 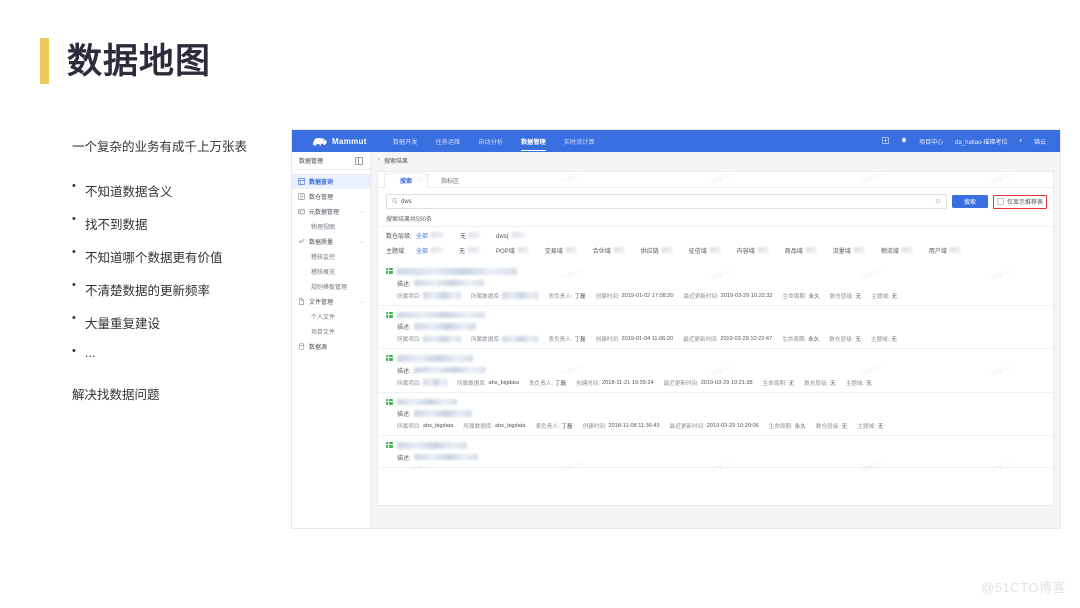 What do you see at coordinates (791, 383) in the screenshot?
I see `meta-value-lifecycle: 无` at bounding box center [791, 383].